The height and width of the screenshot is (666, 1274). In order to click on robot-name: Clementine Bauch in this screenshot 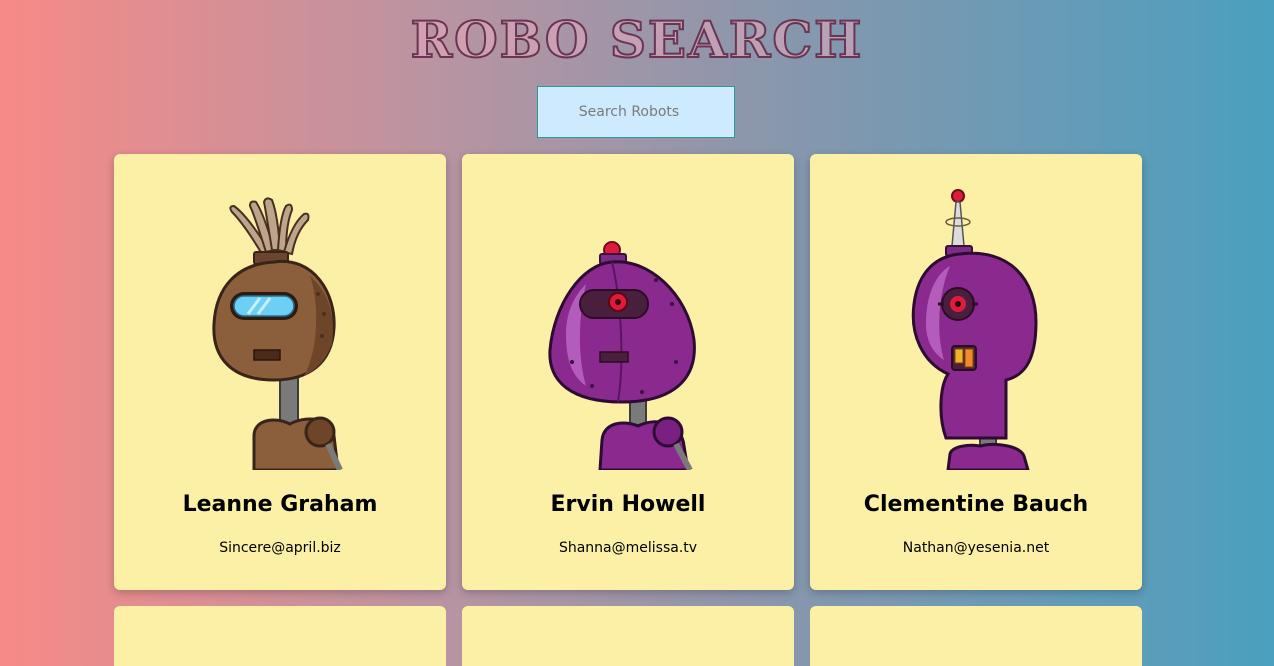, I will do `click(976, 504)`.